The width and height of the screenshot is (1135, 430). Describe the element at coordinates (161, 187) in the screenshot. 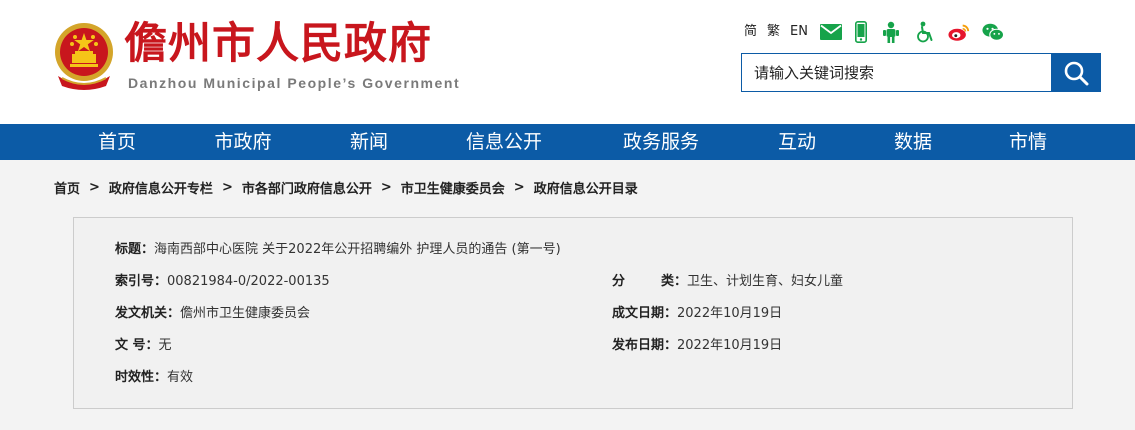

I see `breadcrumb-item-disclosure-column: 政府信息公开专栏` at that location.